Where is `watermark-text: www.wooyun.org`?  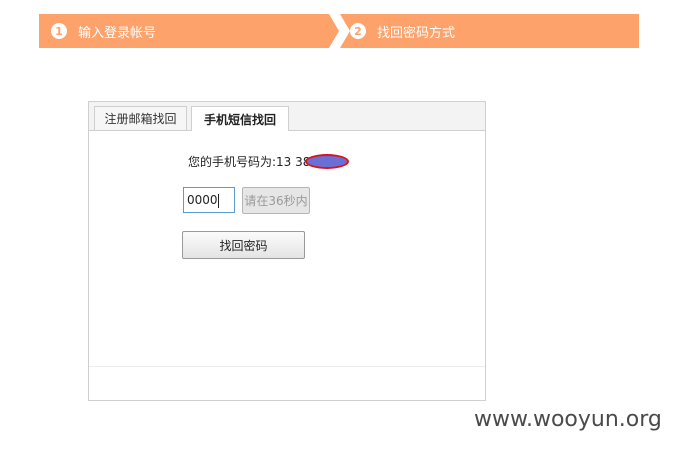 watermark-text: www.wooyun.org is located at coordinates (568, 419).